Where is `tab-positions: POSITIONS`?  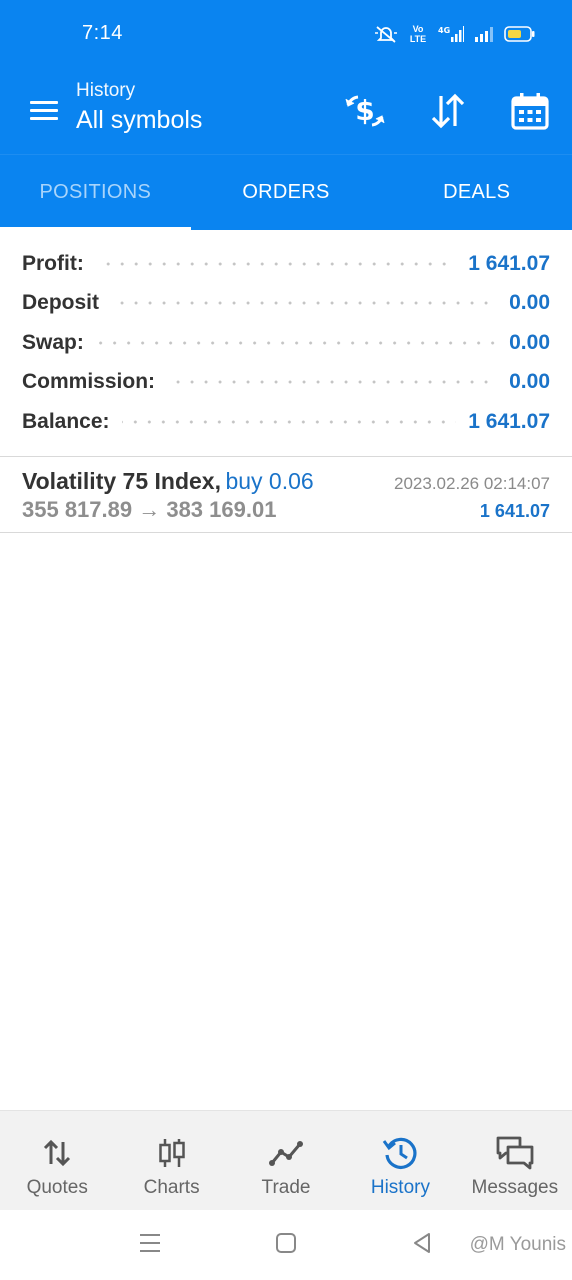 tab-positions: POSITIONS is located at coordinates (95, 192).